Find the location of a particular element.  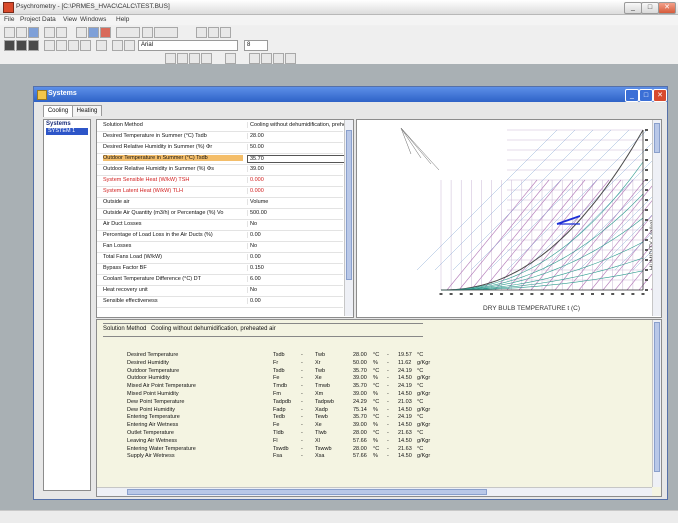

grid-row: Air Duct Losses No is located at coordinates (220, 225).